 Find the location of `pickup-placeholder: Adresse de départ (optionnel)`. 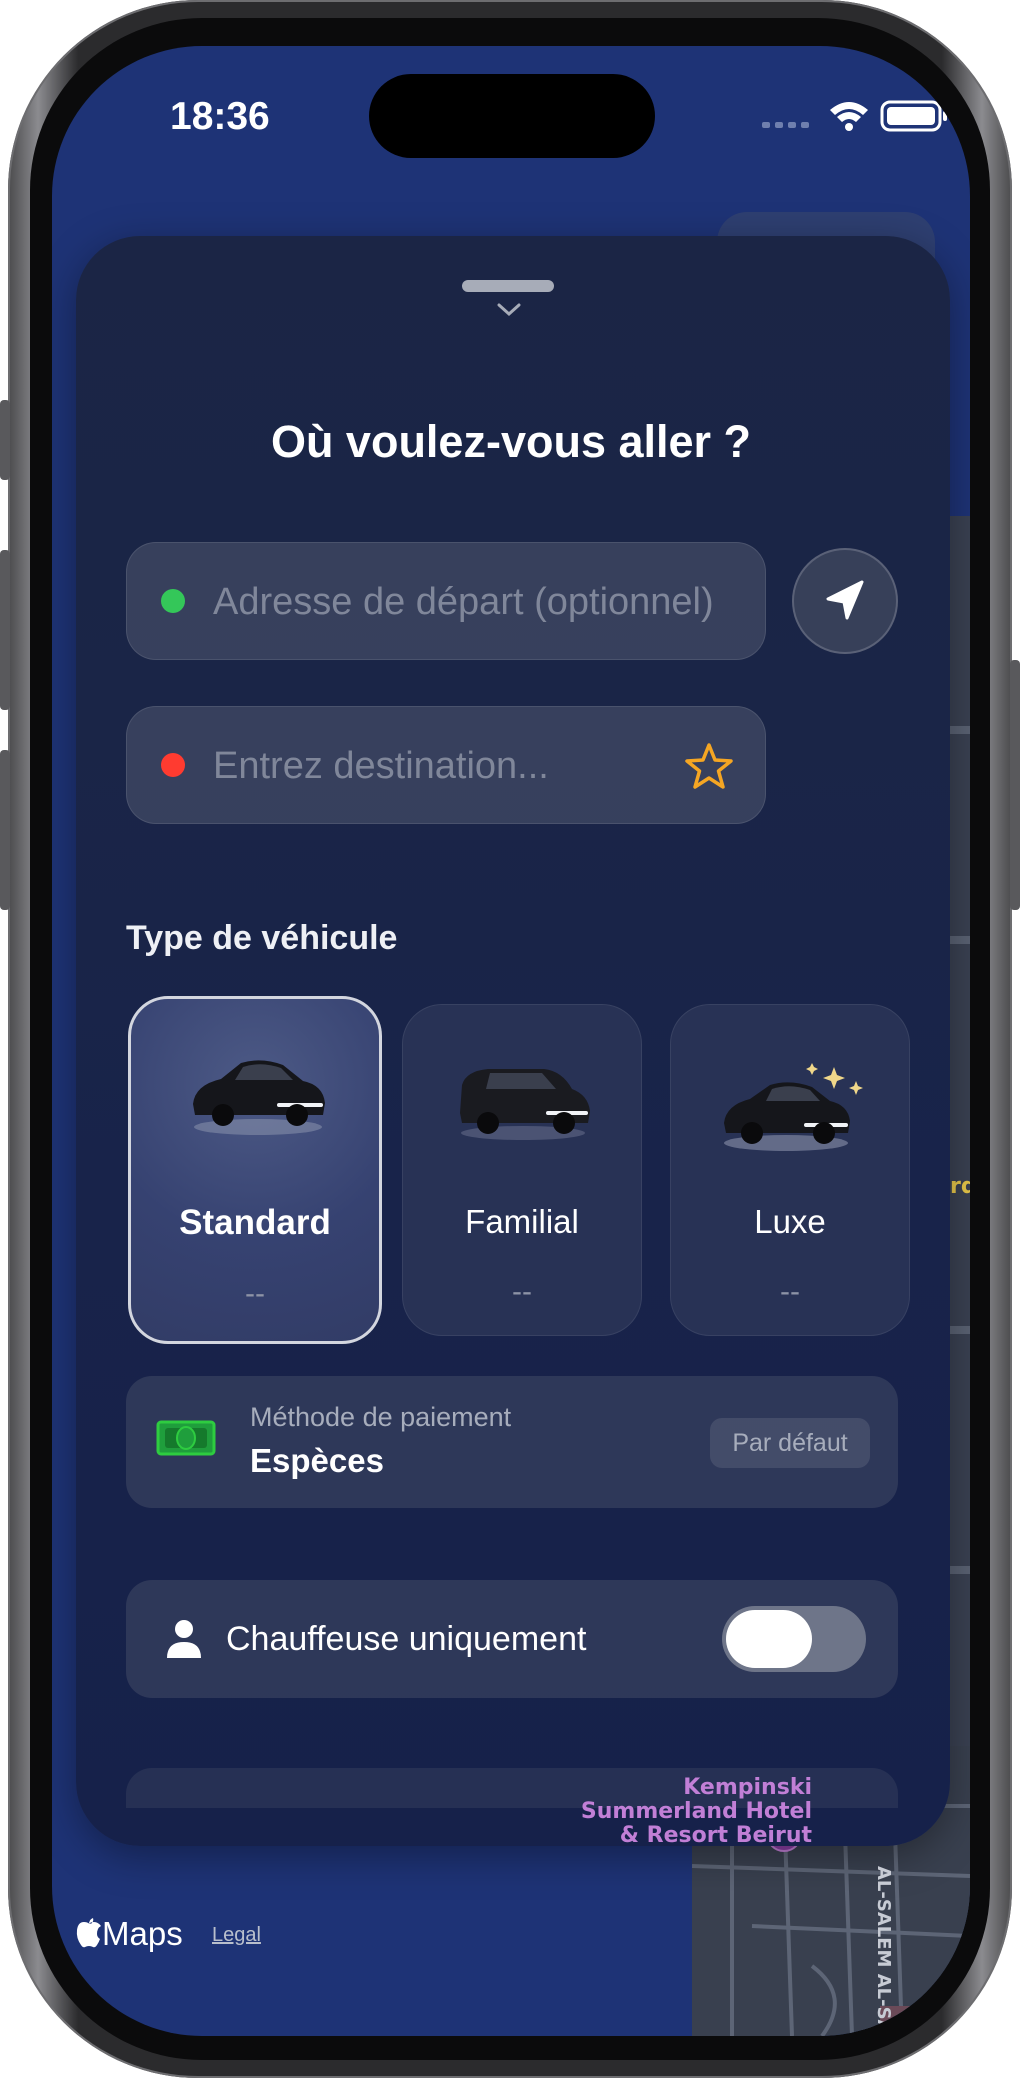

pickup-placeholder: Adresse de départ (optionnel) is located at coordinates (463, 602).